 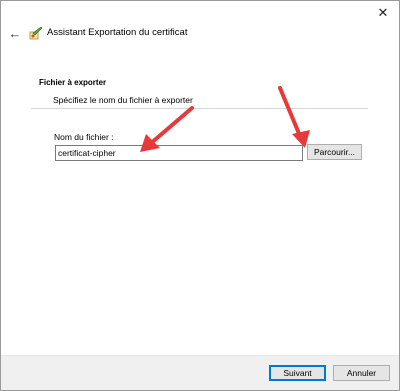 I want to click on back-arrow-icon: ←, so click(x=15, y=33).